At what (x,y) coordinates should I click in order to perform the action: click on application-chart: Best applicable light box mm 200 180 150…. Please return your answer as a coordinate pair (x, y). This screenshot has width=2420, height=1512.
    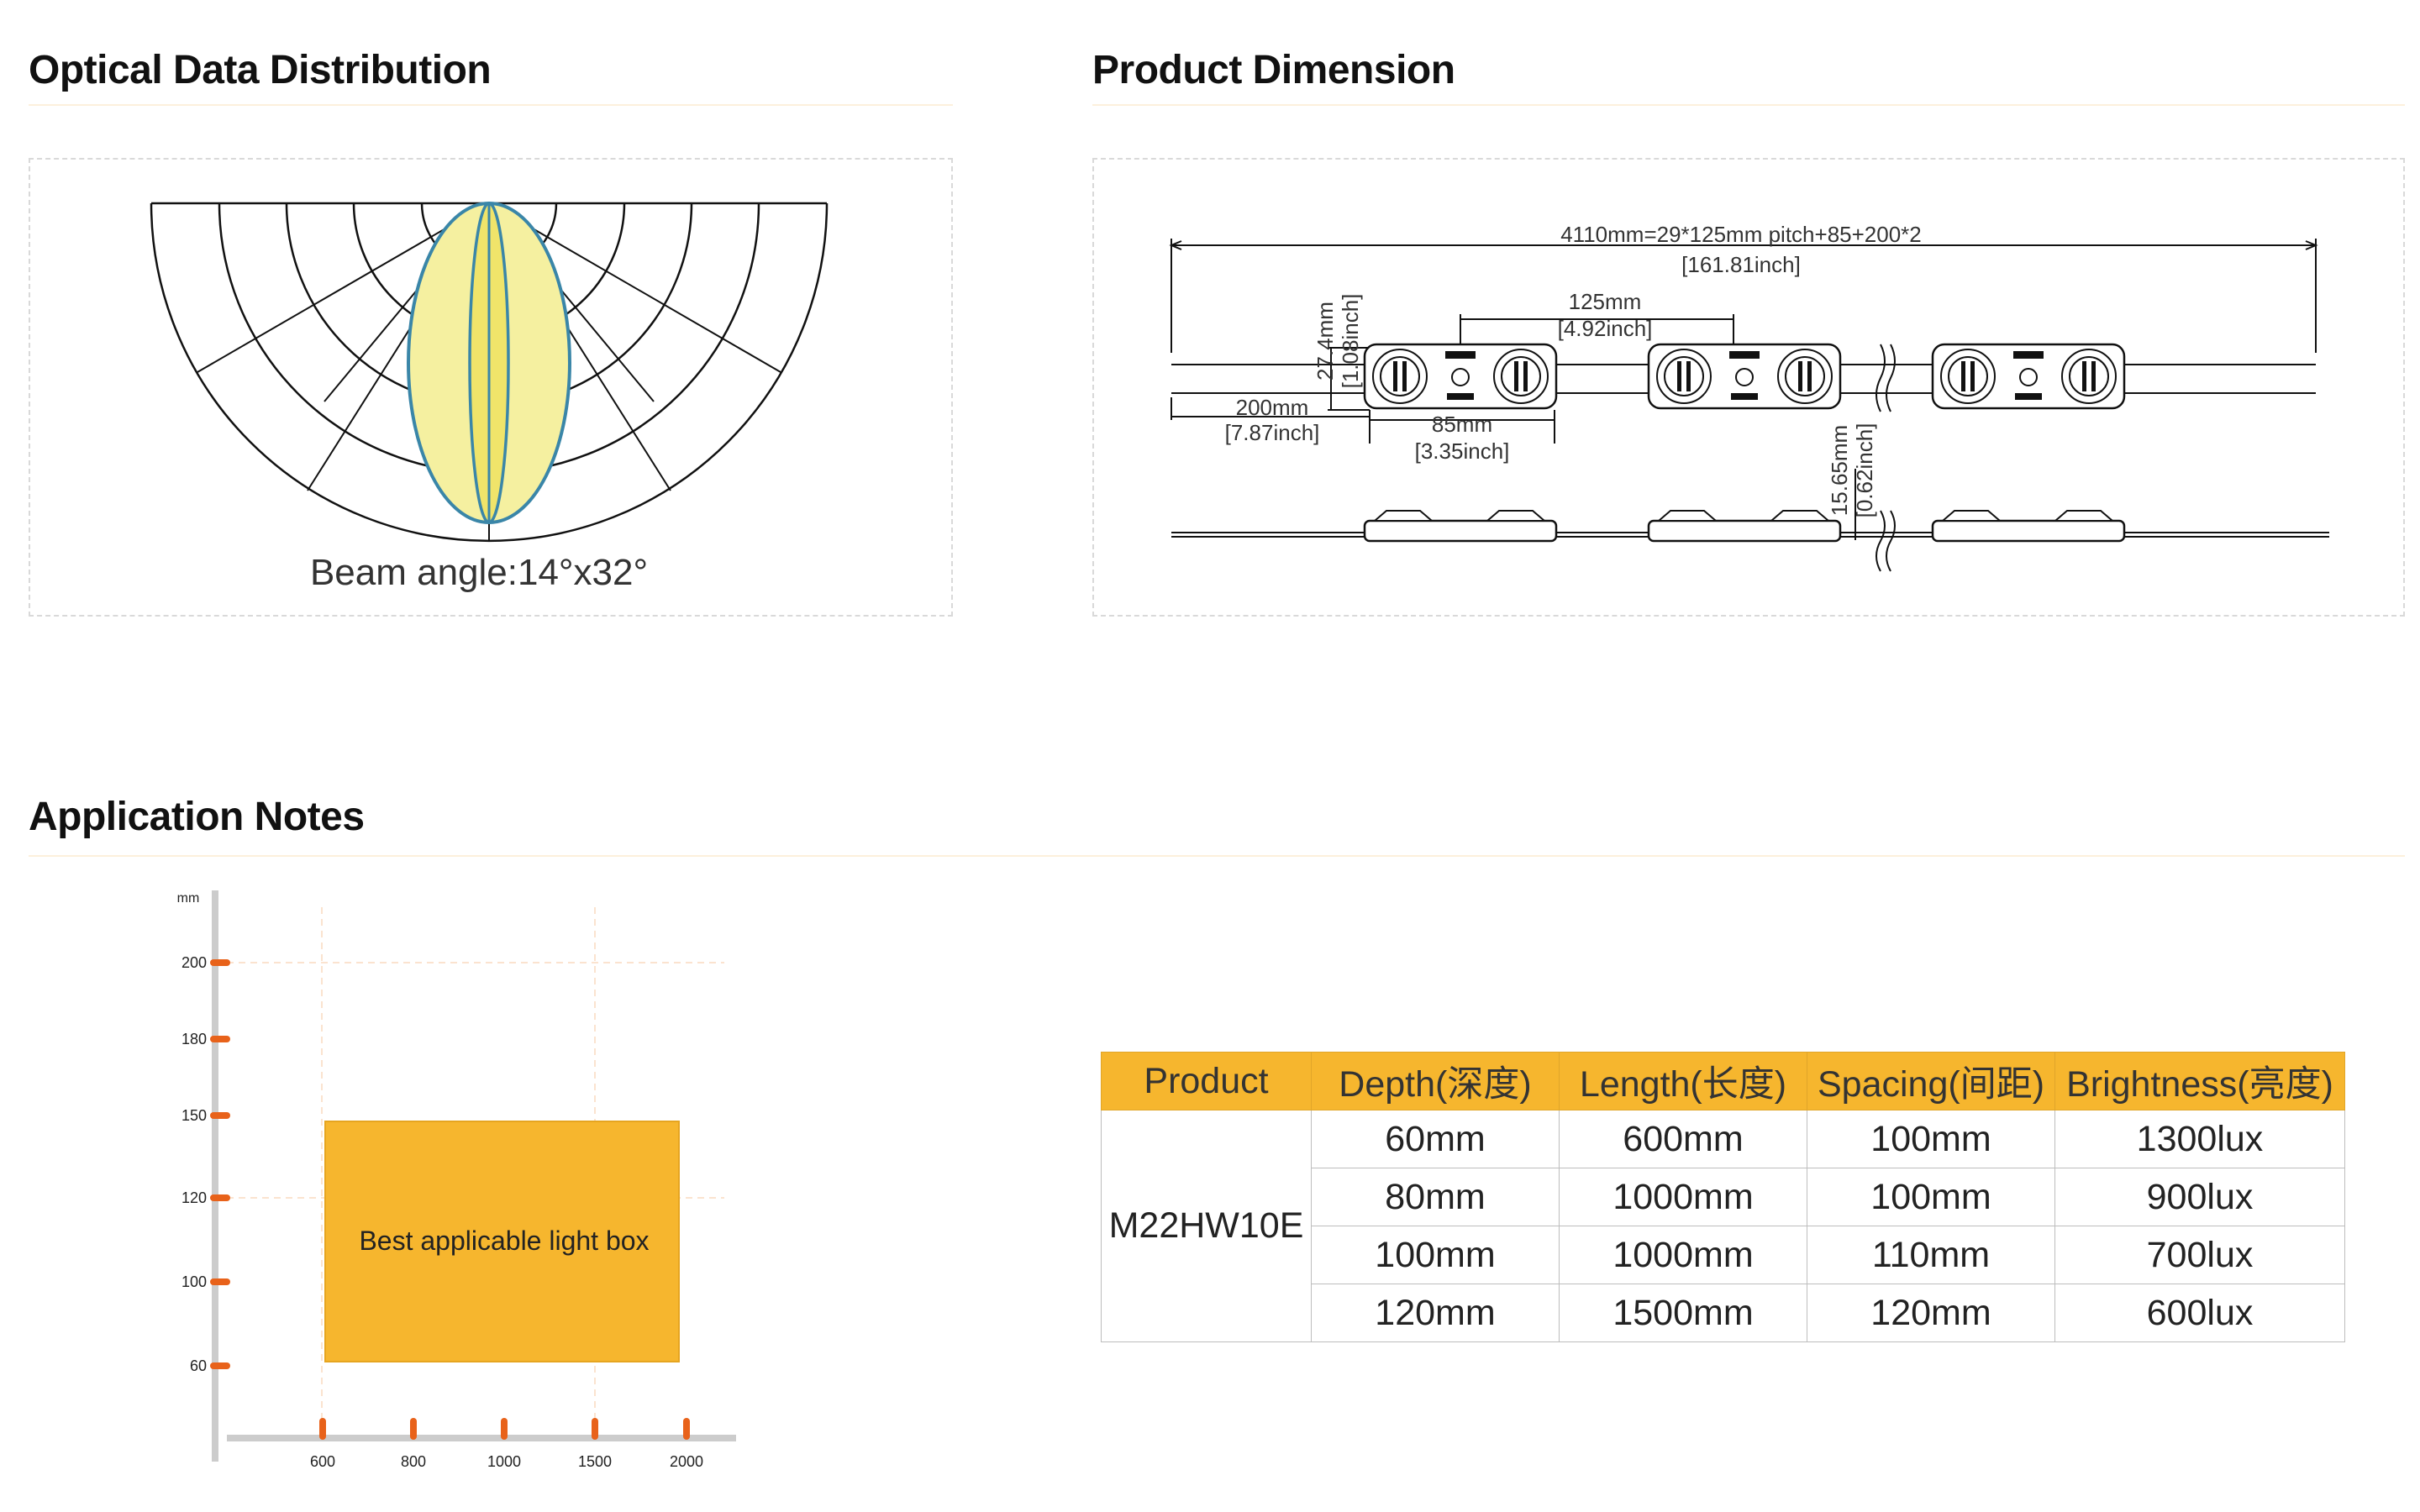
    Looking at the image, I should click on (456, 1180).